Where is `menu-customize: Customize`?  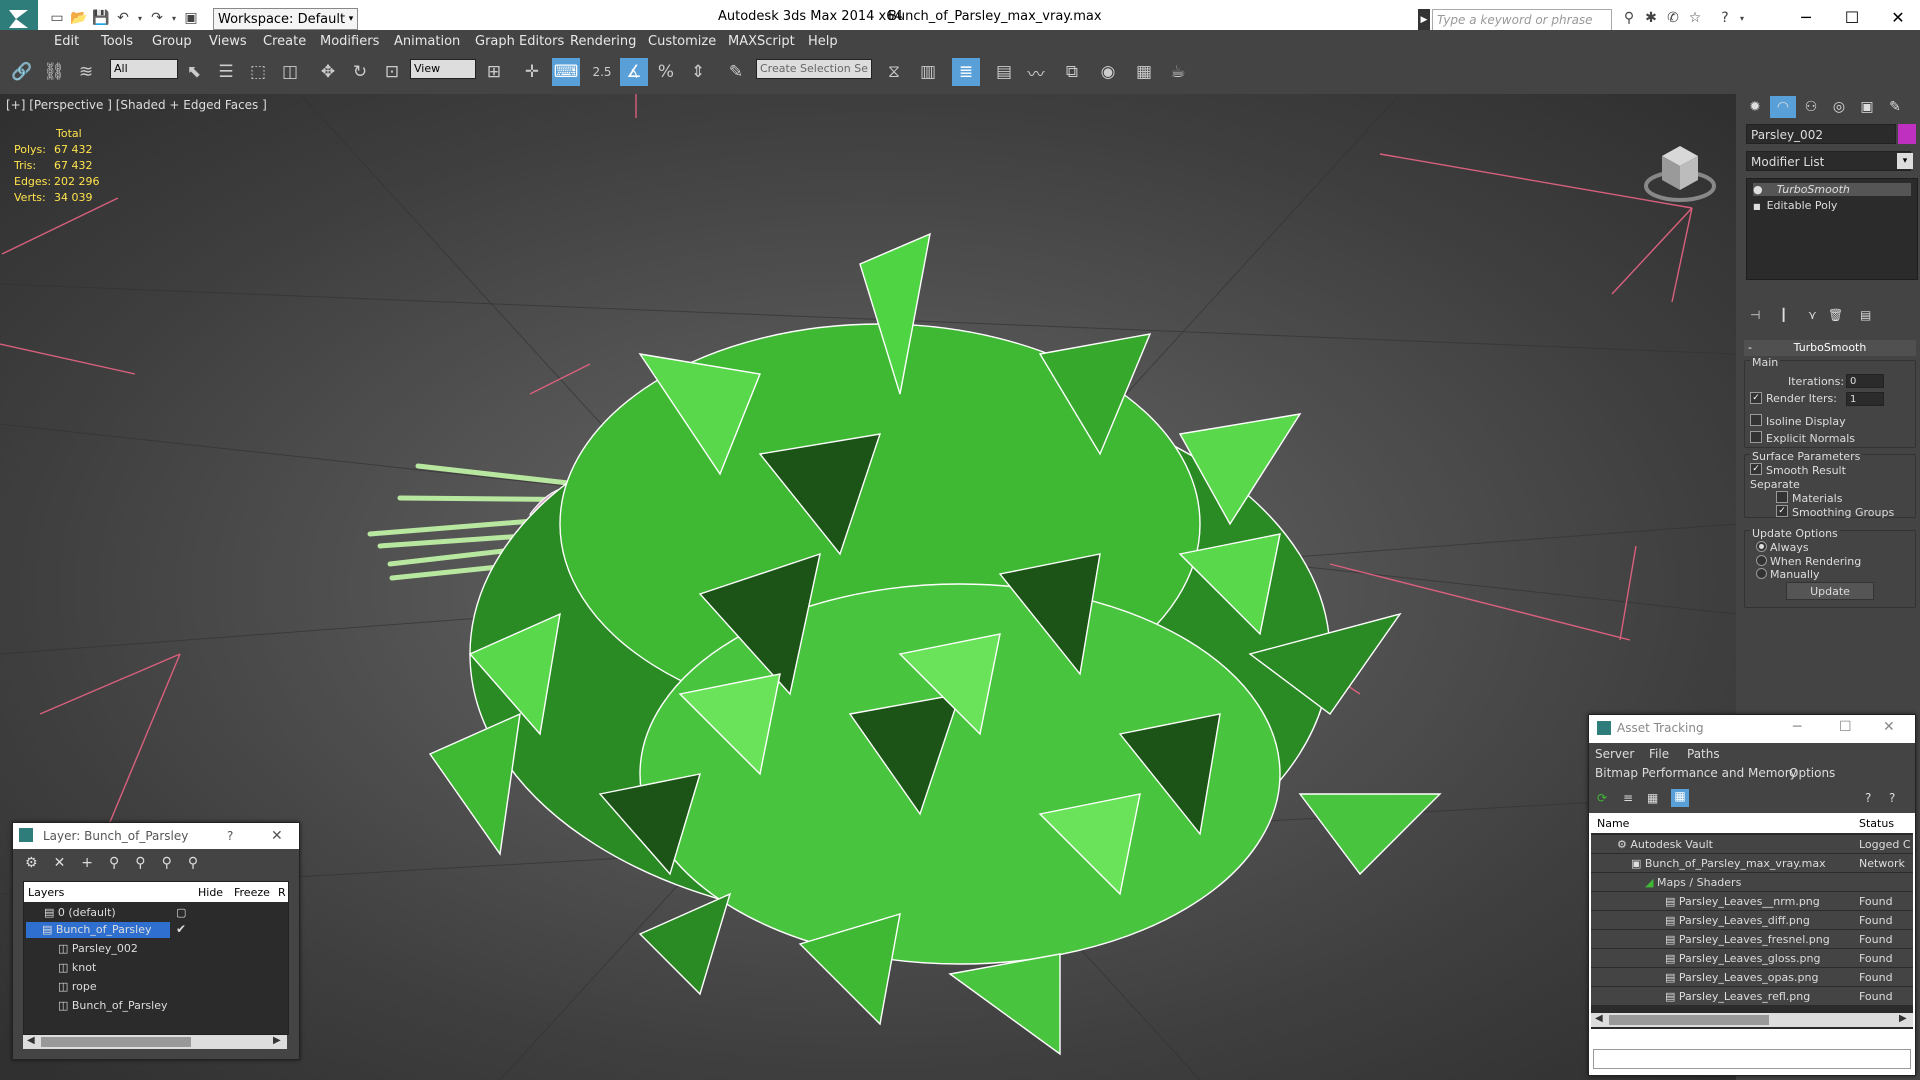
menu-customize: Customize is located at coordinates (682, 41).